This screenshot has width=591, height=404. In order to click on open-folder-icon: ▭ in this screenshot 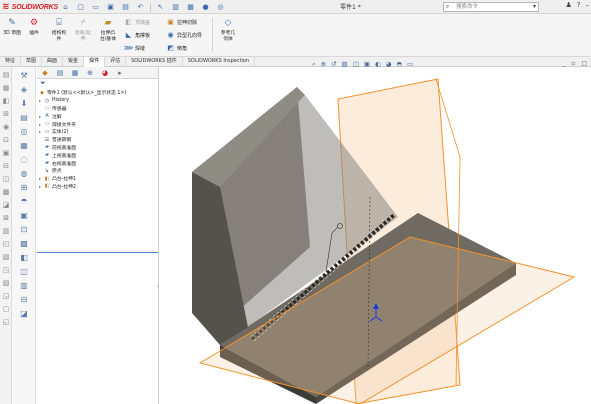, I will do `click(95, 7)`.